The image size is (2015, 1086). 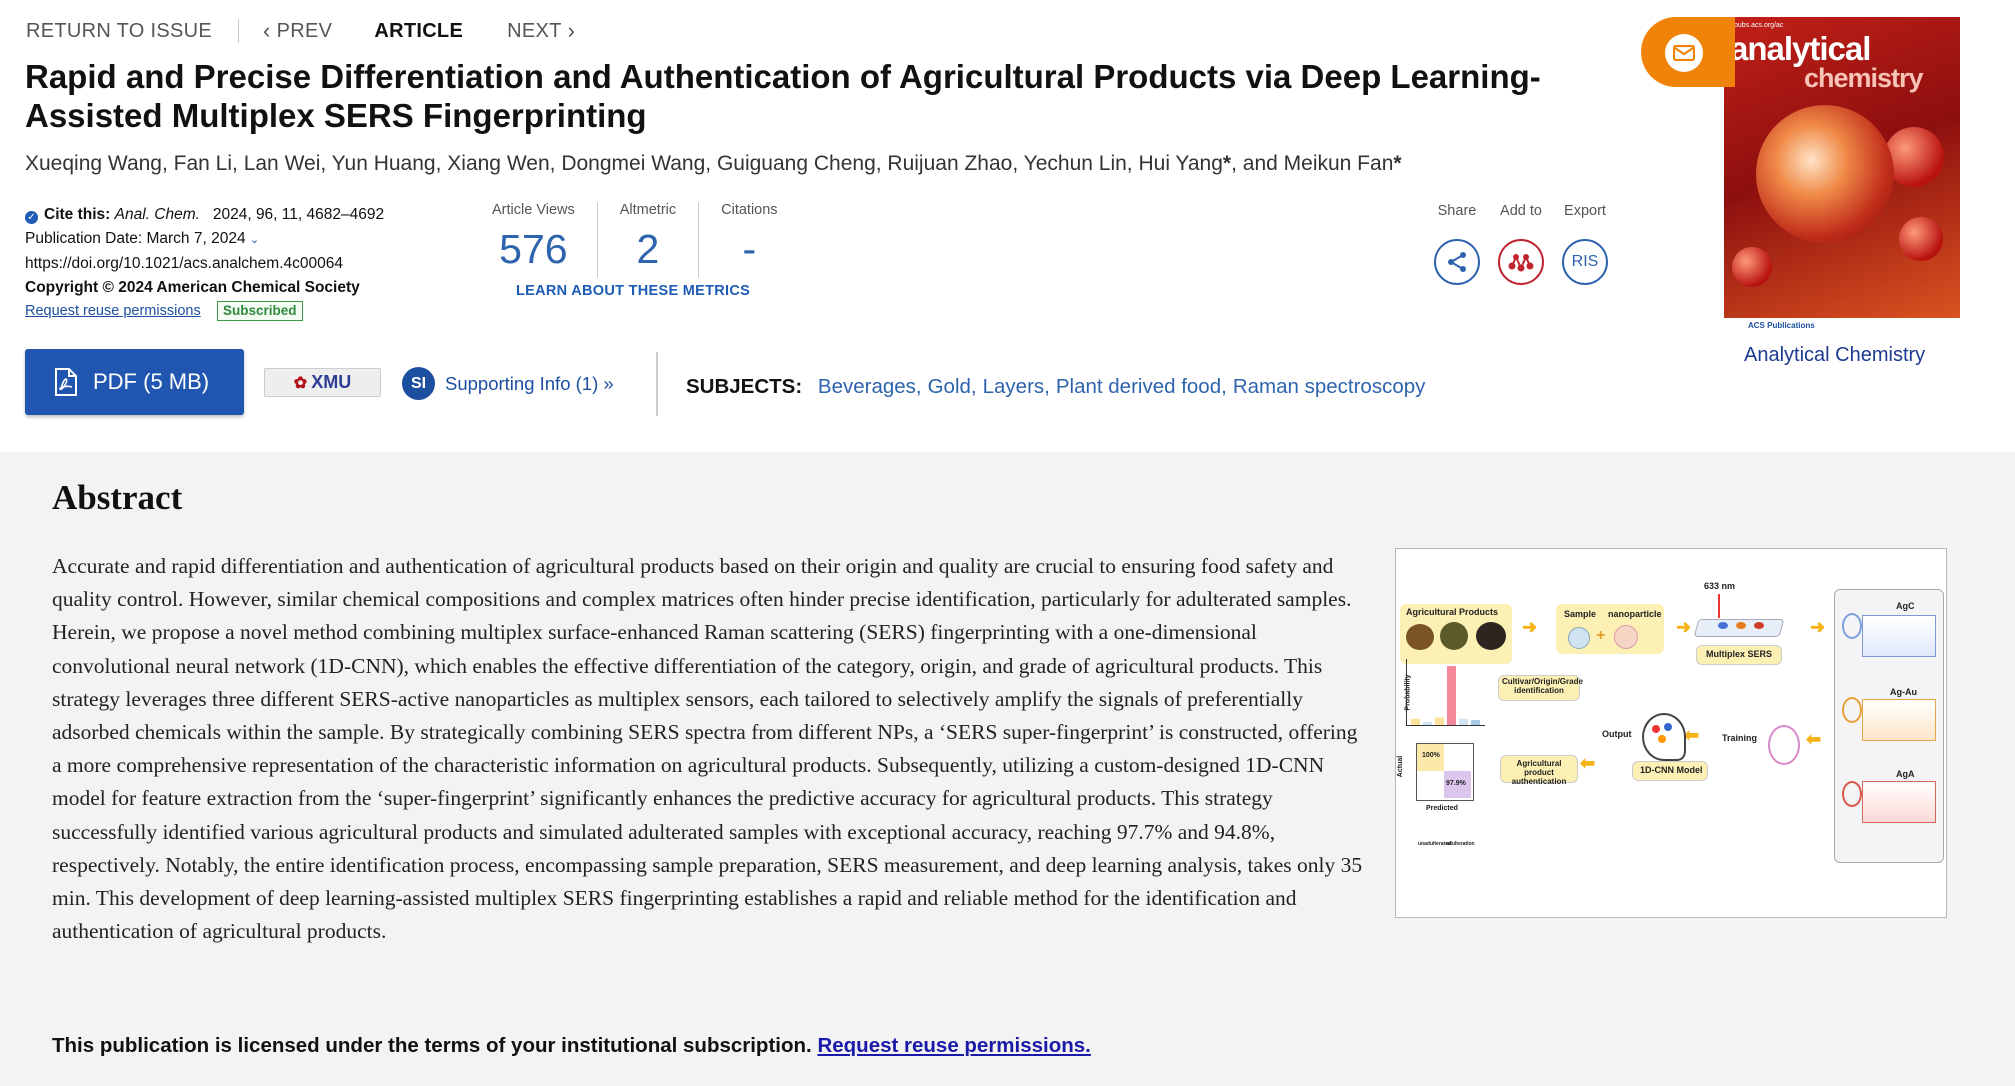 What do you see at coordinates (1075, 163) in the screenshot?
I see `author-name: Yechun Lin` at bounding box center [1075, 163].